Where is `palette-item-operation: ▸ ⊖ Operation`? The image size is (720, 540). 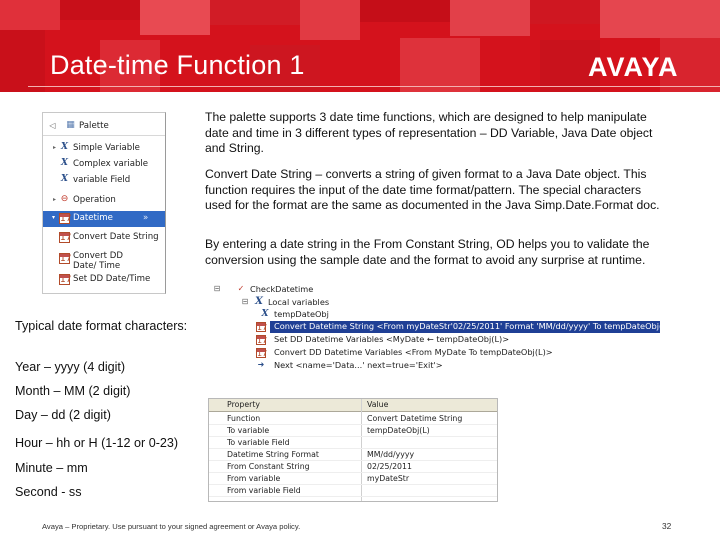 palette-item-operation: ▸ ⊖ Operation is located at coordinates (104, 201).